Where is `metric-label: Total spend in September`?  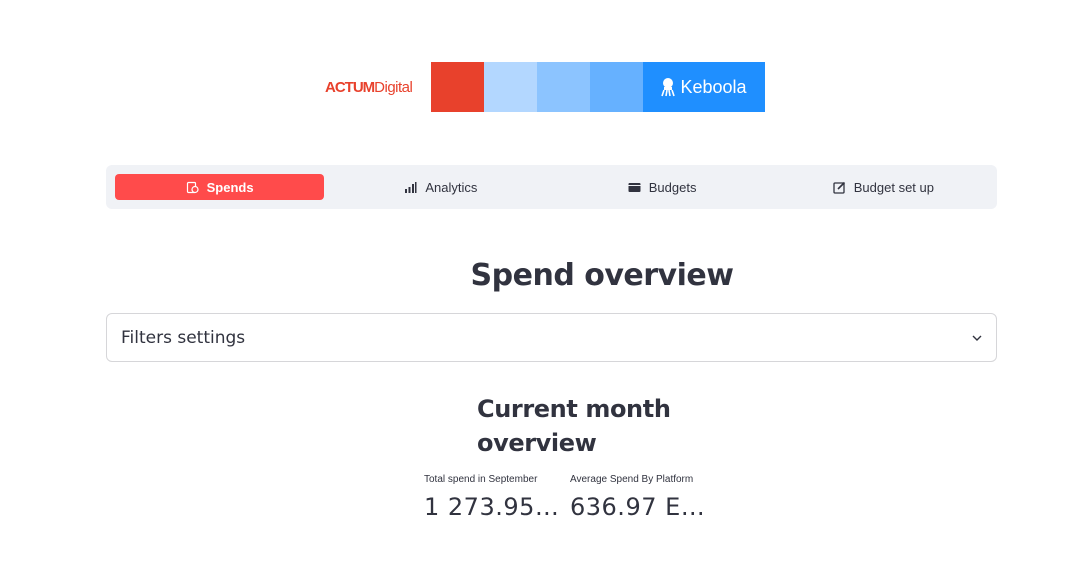
metric-label: Total spend in September is located at coordinates (481, 479).